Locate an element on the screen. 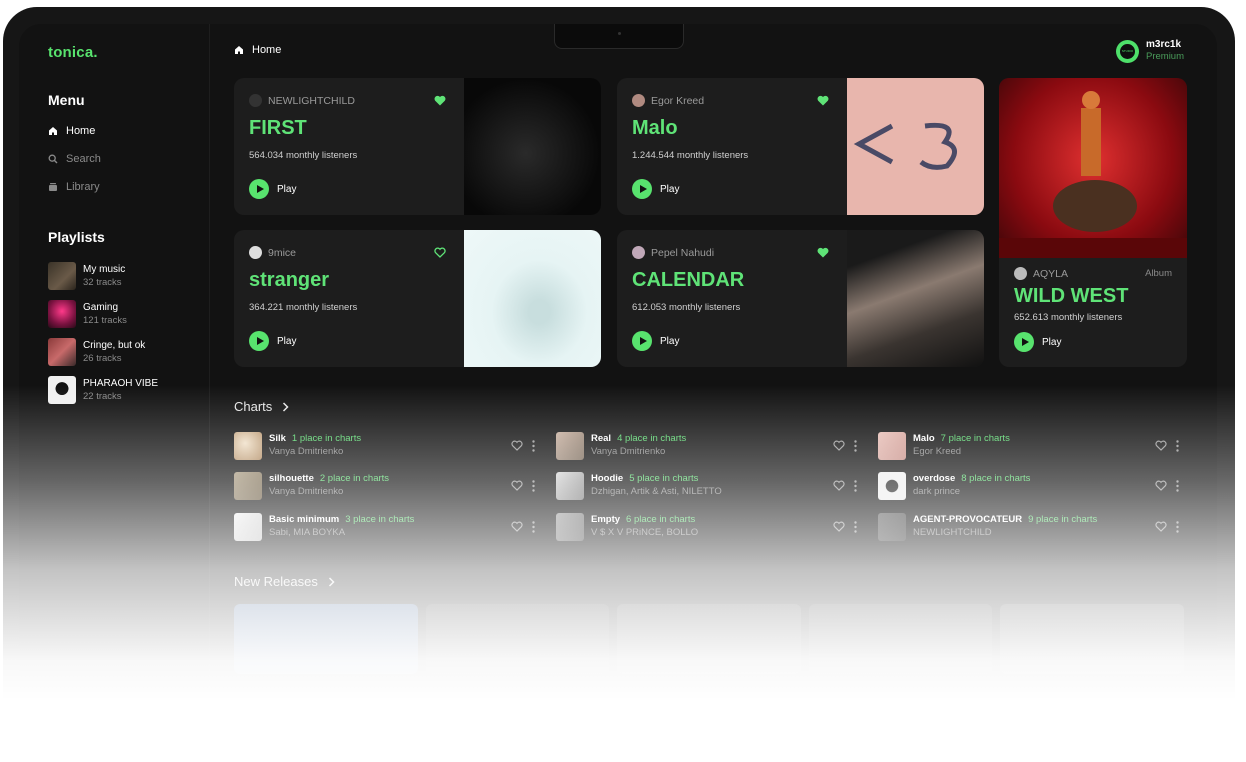 This screenshot has height=762, width=1246. card-artist: Pepel Nahudi is located at coordinates (673, 252).